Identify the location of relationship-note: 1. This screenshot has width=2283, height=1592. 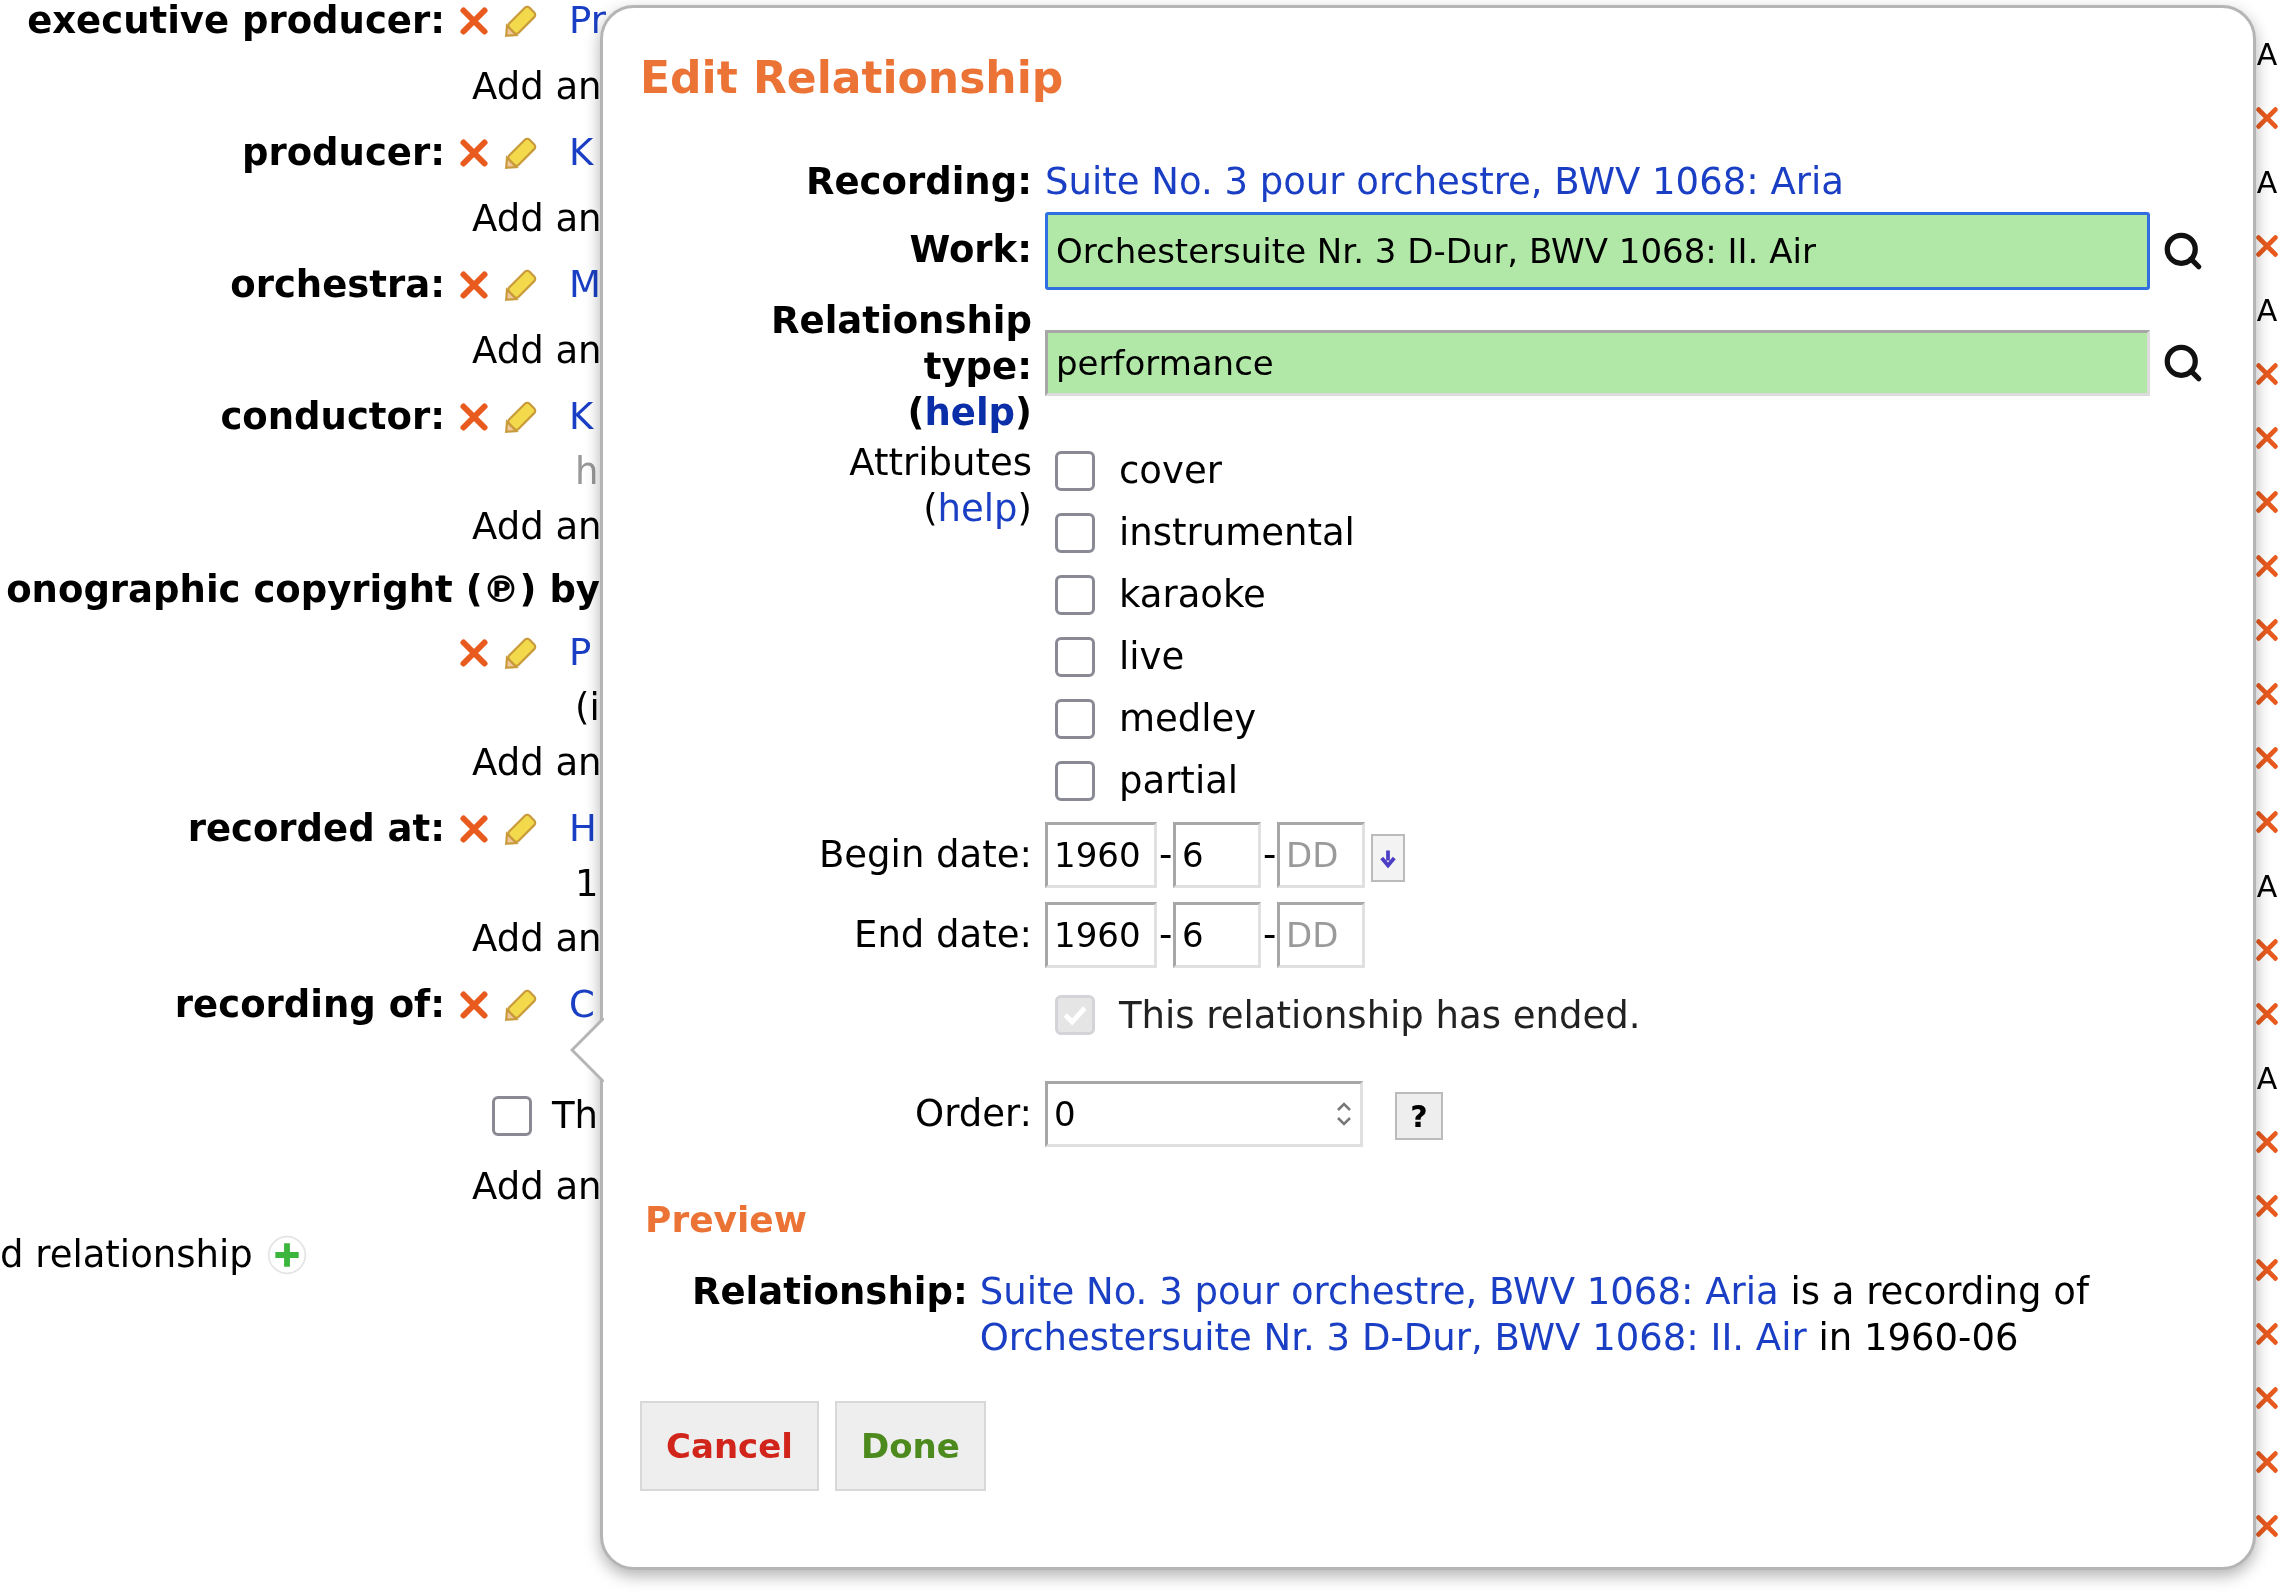
(587, 884).